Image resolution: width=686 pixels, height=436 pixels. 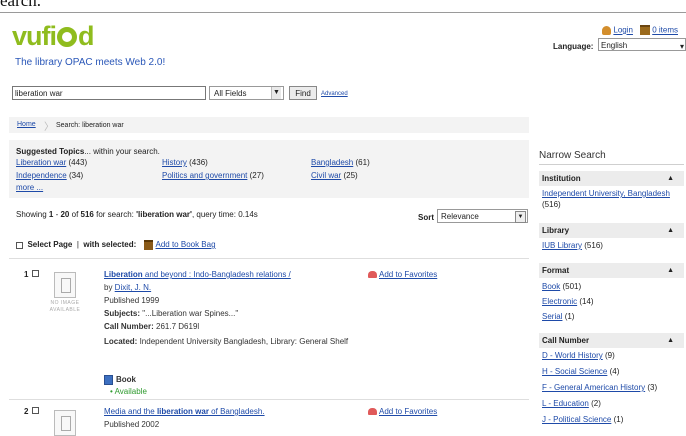 What do you see at coordinates (607, 30) in the screenshot?
I see `user-icon` at bounding box center [607, 30].